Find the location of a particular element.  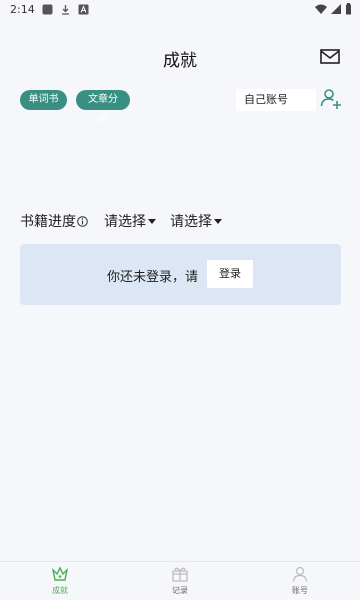

status-bar: 2:14 is located at coordinates (180, 10).